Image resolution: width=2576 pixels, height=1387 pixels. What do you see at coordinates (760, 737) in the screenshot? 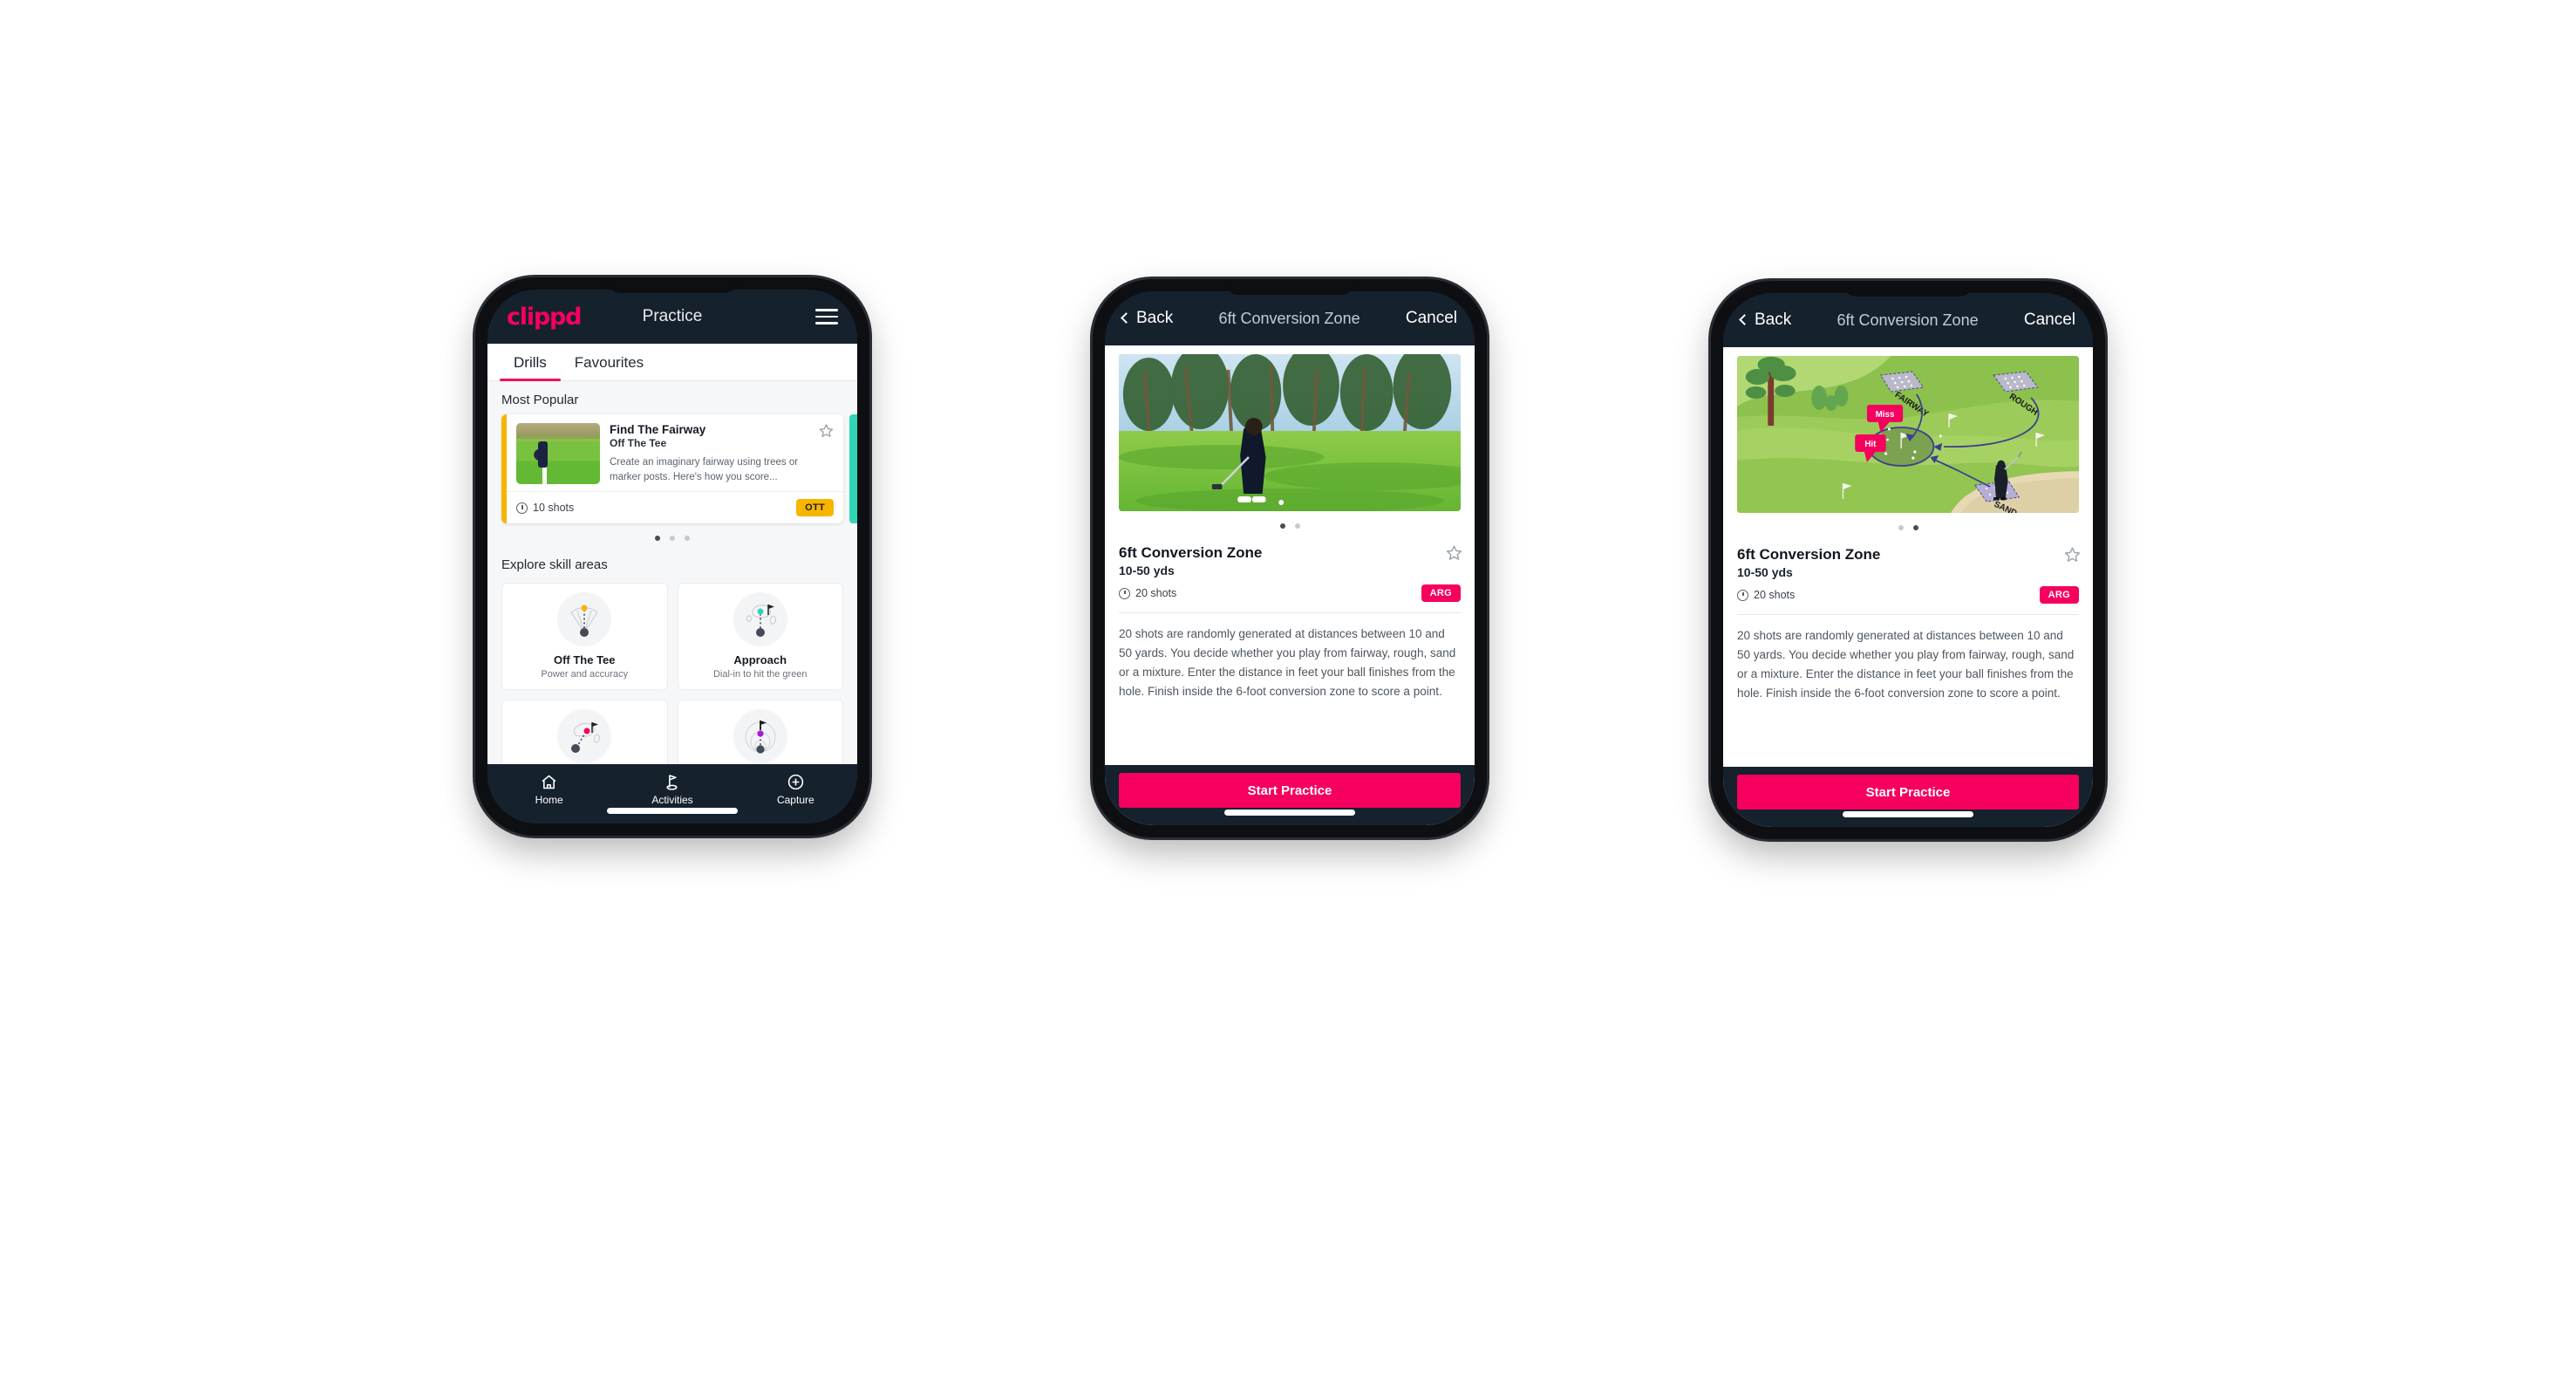
I see `putting-rings-icon` at bounding box center [760, 737].